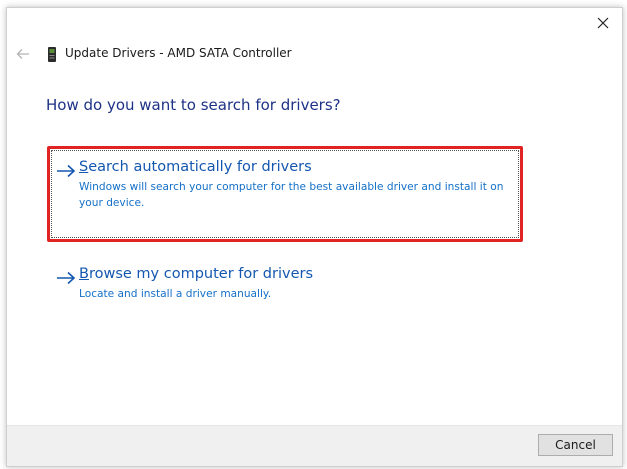 This screenshot has height=469, width=627. I want to click on access-key: S, so click(84, 167).